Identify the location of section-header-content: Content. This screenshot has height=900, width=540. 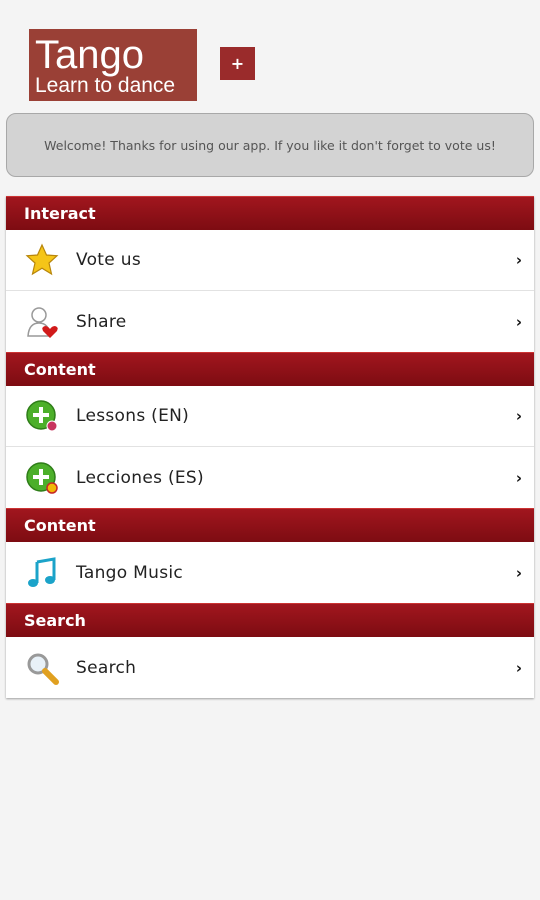
(270, 369).